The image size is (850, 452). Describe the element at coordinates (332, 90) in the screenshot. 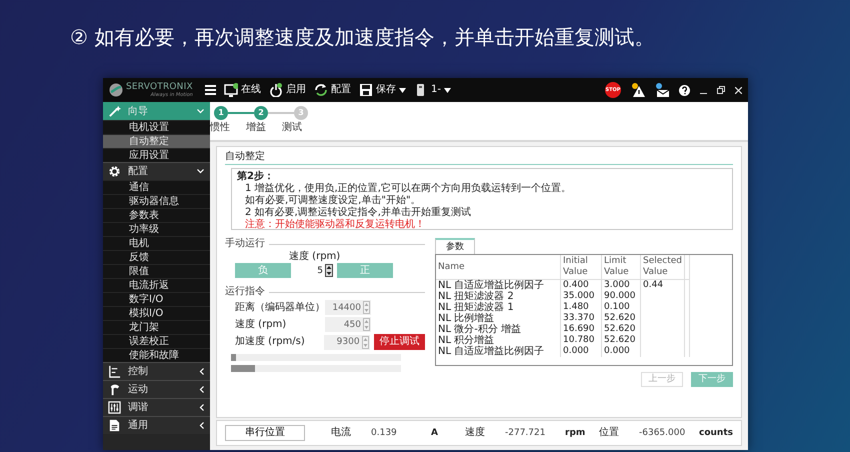

I see `toolbar-button: 配置` at that location.